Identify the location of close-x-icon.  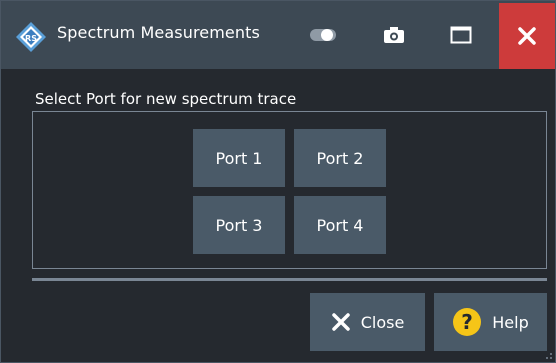
(340, 322).